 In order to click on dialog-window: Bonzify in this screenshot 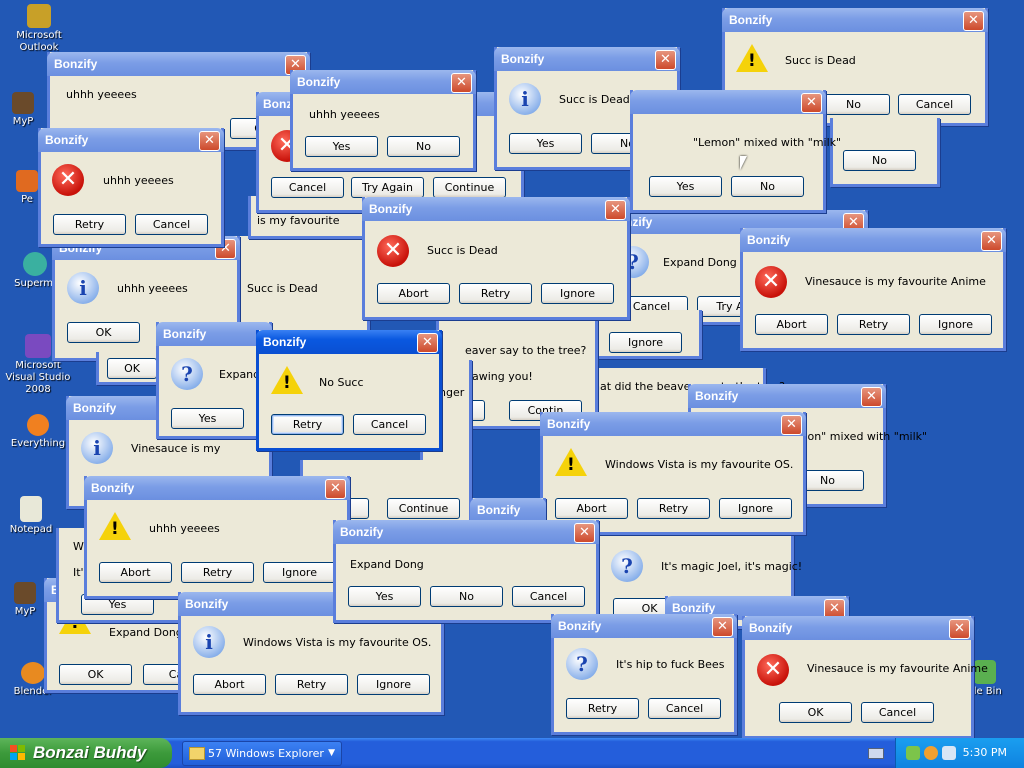, I will do `click(508, 510)`.